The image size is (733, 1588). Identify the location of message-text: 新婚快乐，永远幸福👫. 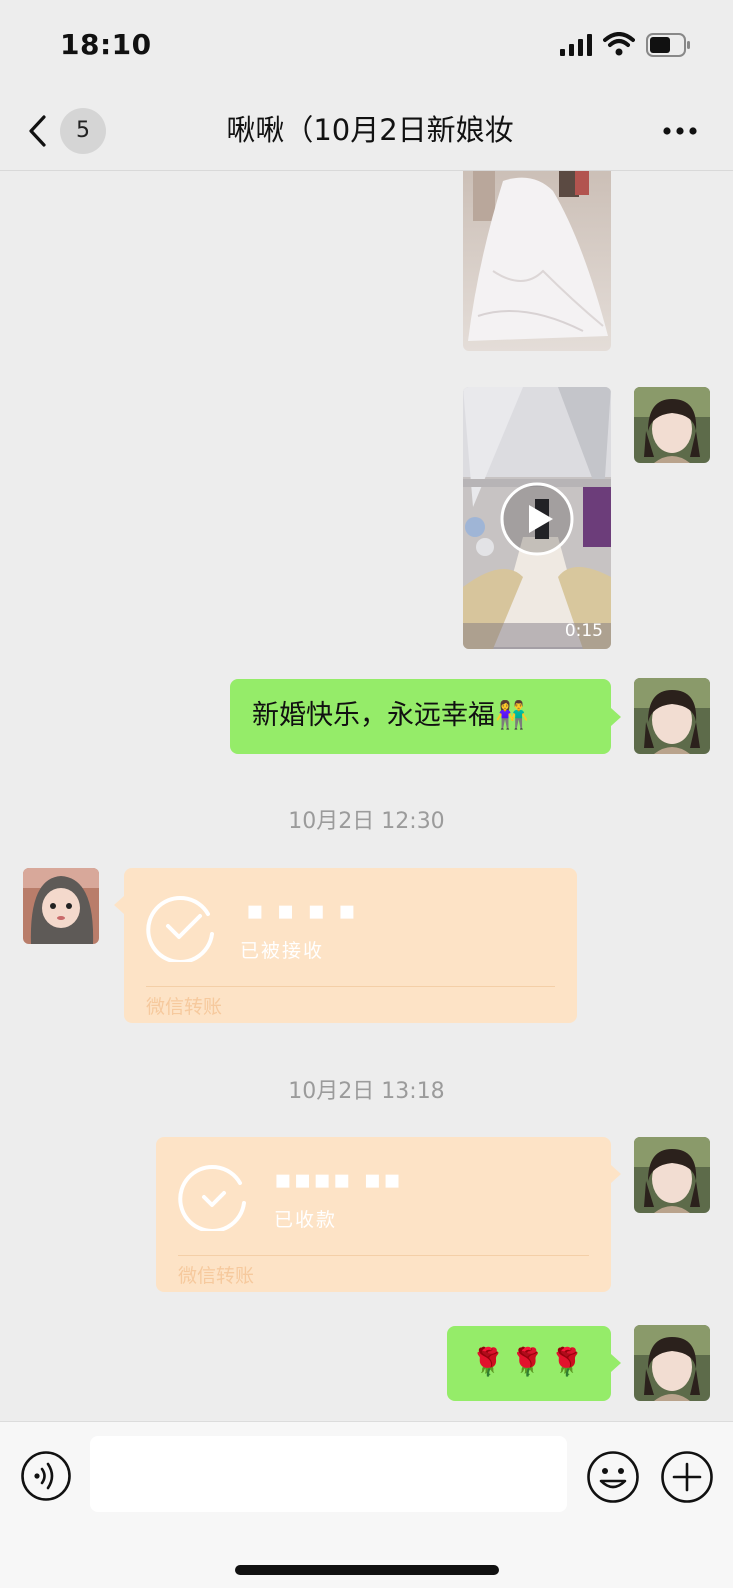
(390, 715).